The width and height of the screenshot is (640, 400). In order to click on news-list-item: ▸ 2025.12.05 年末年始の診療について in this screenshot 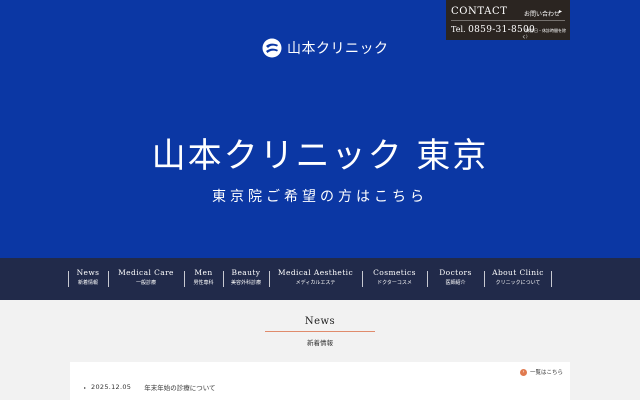, I will do `click(150, 387)`.